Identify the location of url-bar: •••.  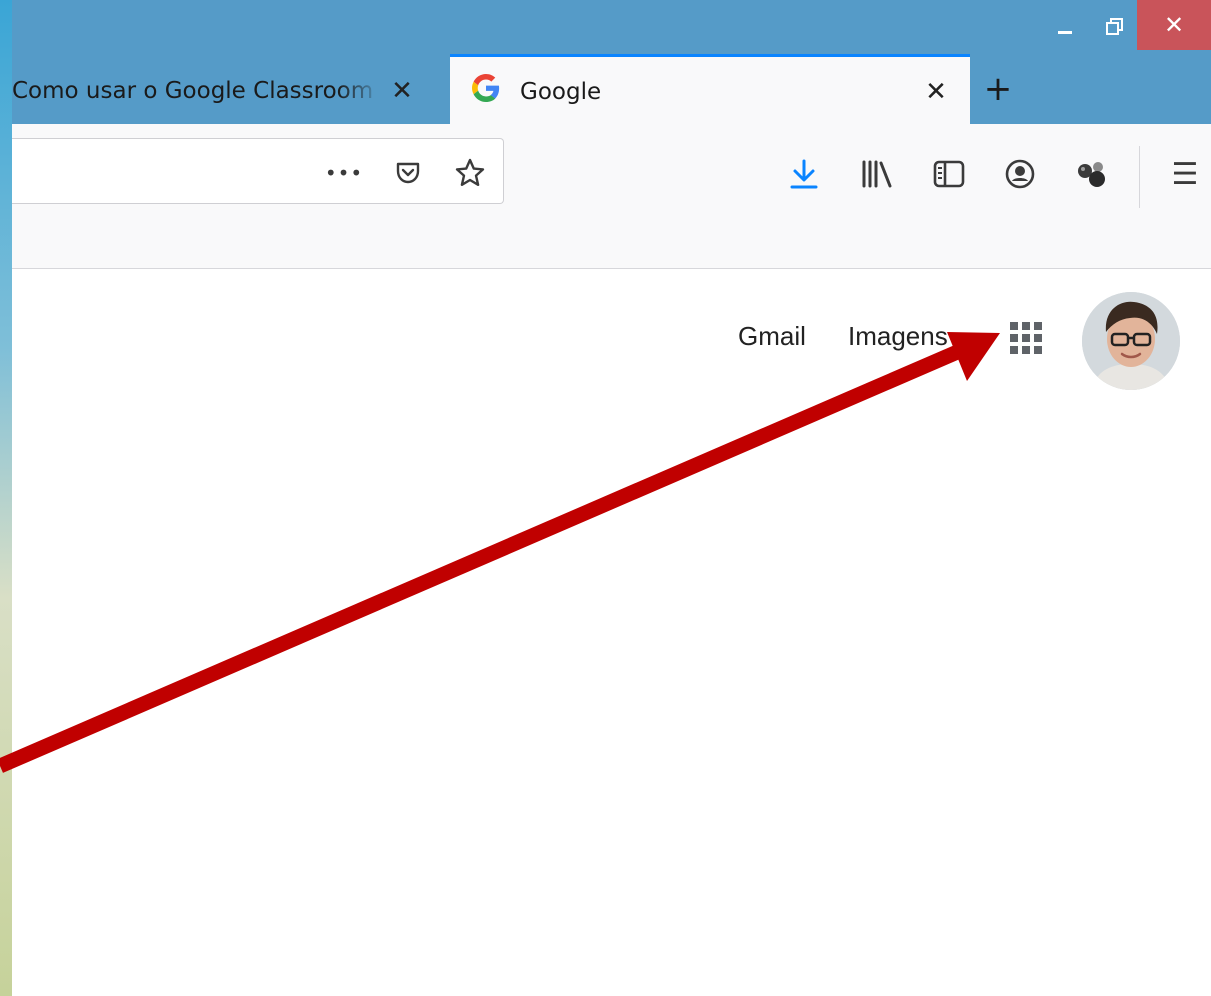
(258, 171).